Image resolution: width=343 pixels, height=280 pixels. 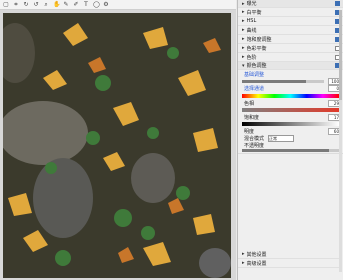 I want to click on settings-icon: ⚙, so click(x=106, y=4).